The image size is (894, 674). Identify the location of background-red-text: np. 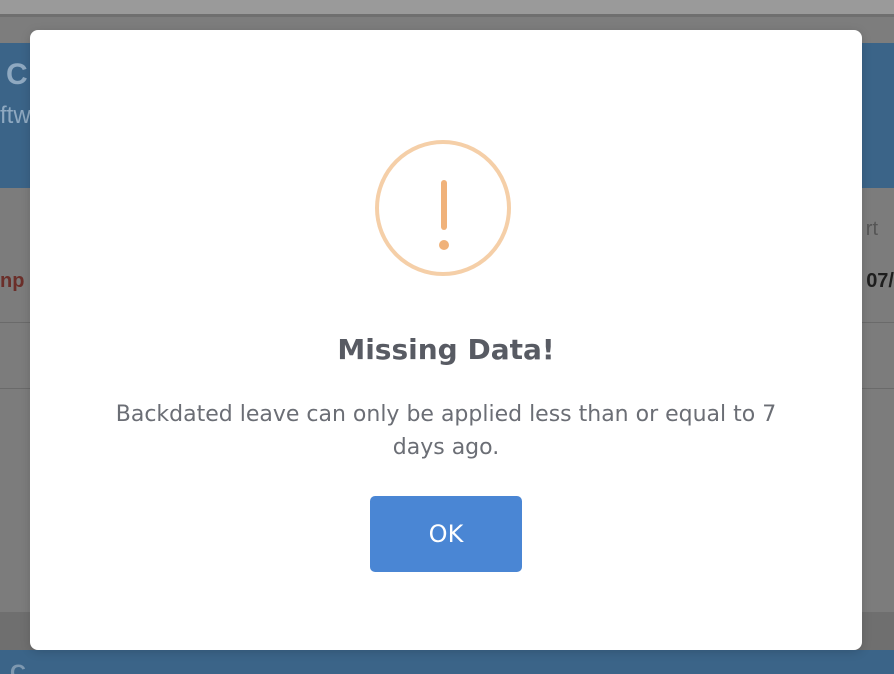
(12, 281).